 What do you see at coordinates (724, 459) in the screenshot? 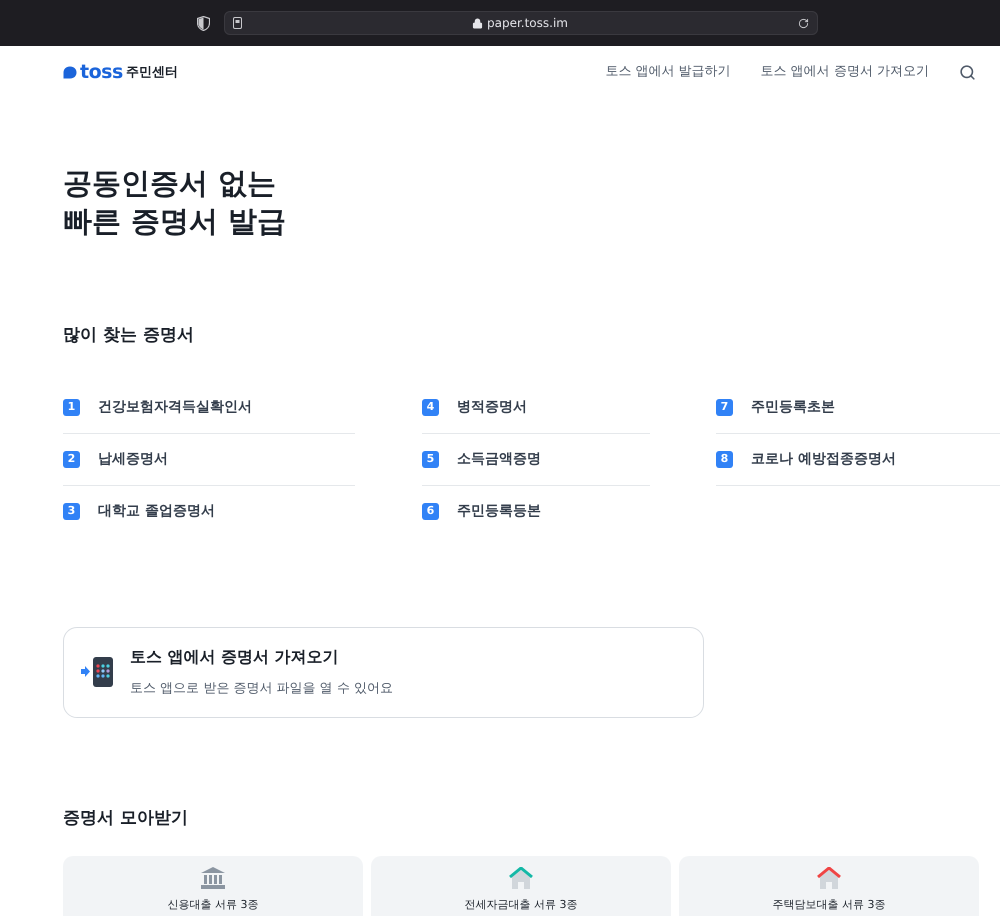
I see `rank-badge: 8` at bounding box center [724, 459].